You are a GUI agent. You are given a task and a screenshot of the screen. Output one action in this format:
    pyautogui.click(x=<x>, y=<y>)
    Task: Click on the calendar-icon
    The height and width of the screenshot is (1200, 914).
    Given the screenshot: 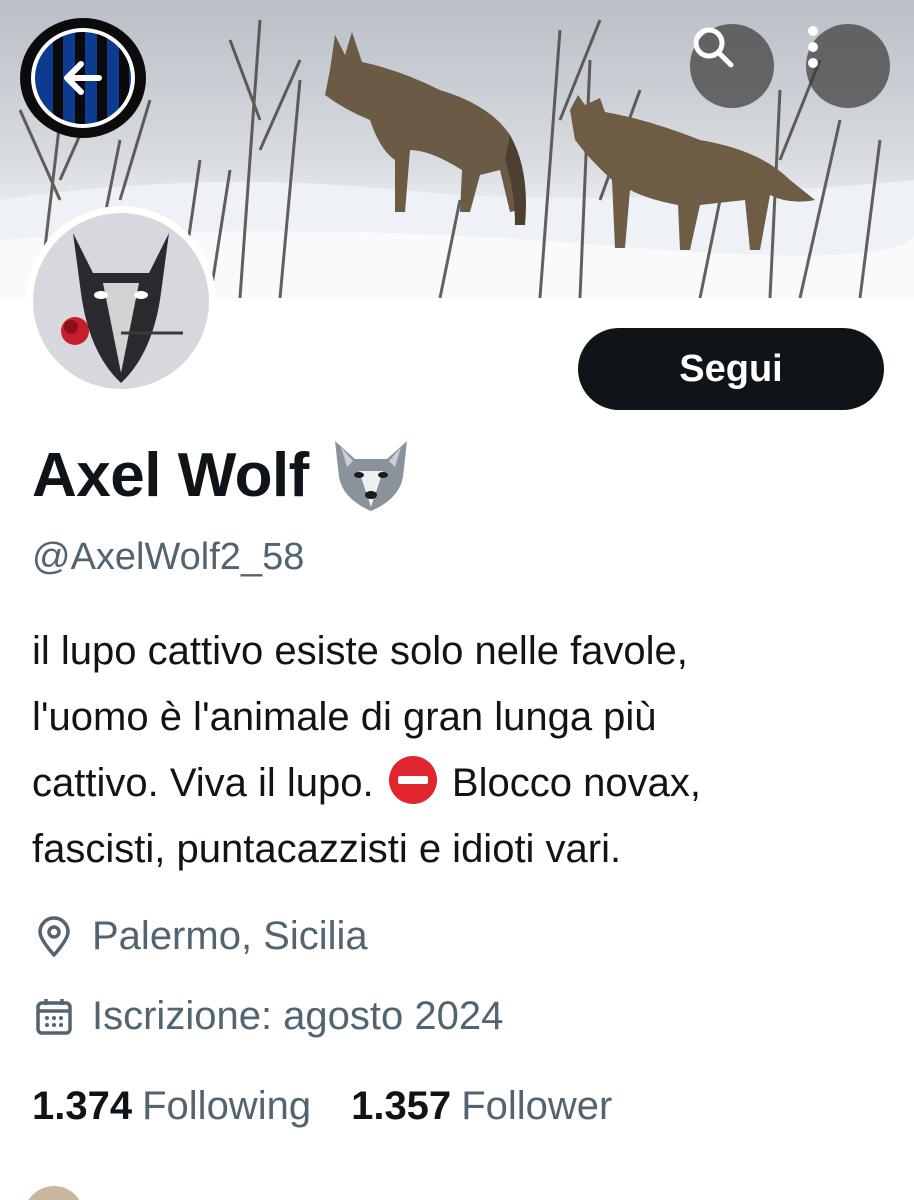 What is the action you would take?
    pyautogui.click(x=54, y=1016)
    